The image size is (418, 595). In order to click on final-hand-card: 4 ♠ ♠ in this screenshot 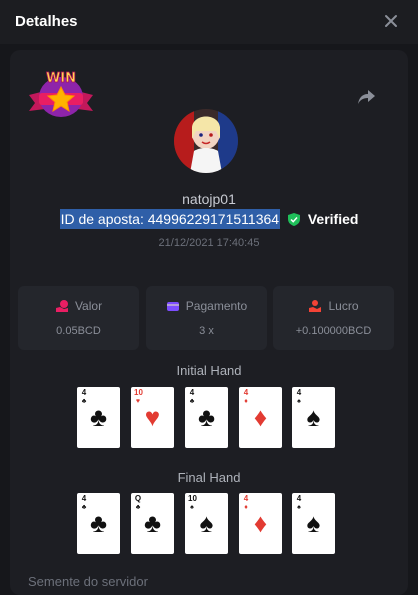, I will do `click(313, 523)`.